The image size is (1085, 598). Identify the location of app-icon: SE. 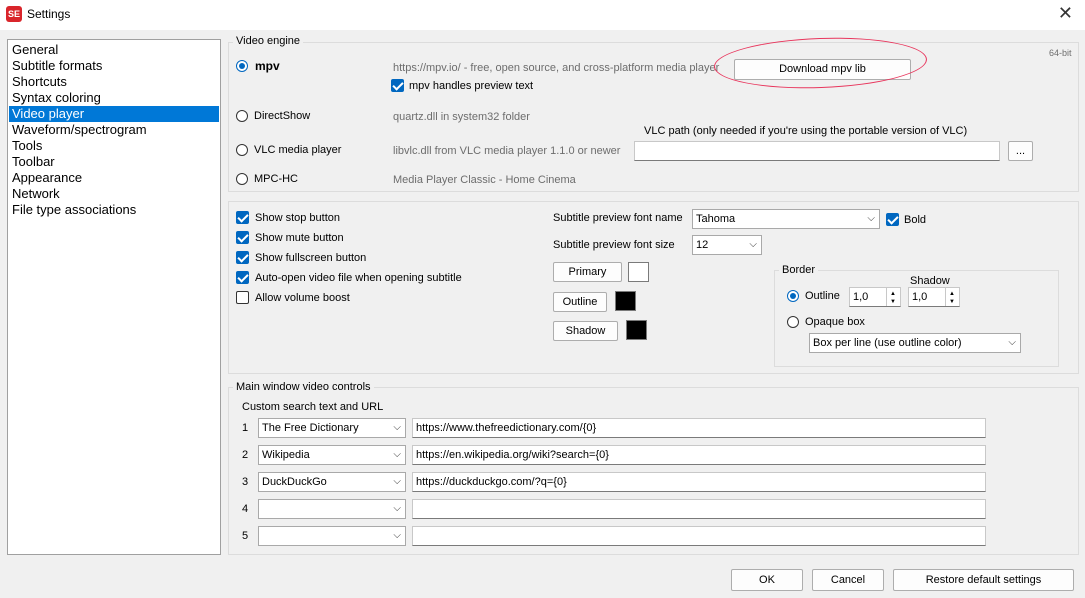
(14, 14).